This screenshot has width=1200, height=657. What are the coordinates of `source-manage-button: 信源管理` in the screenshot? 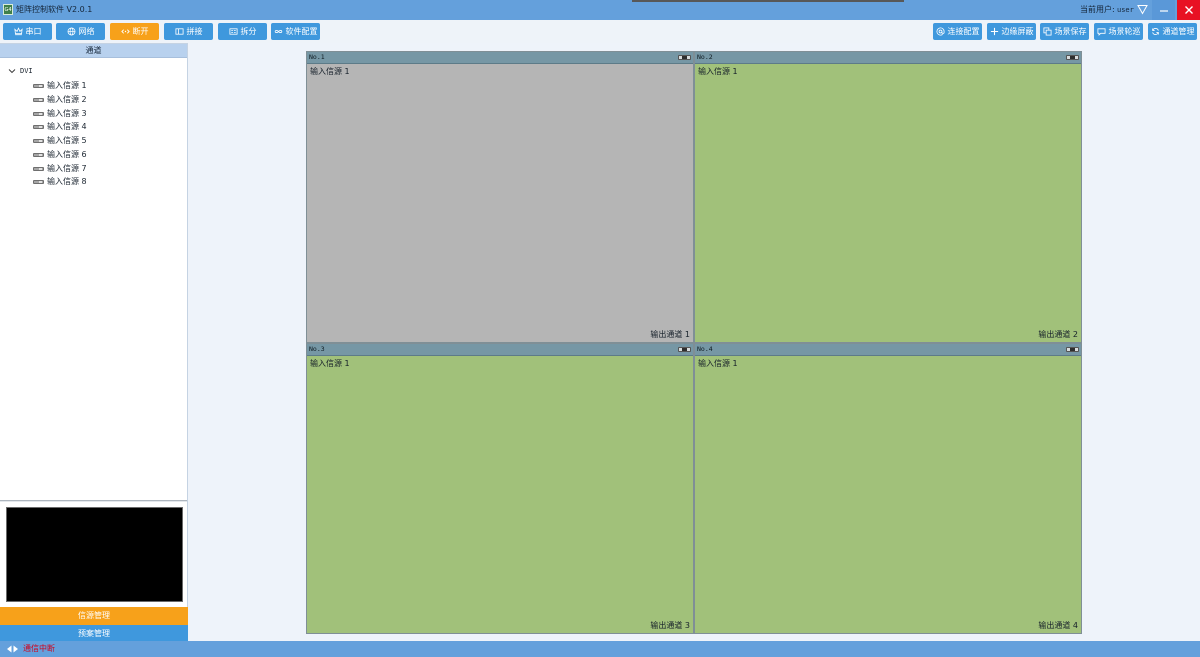 It's located at (94, 616).